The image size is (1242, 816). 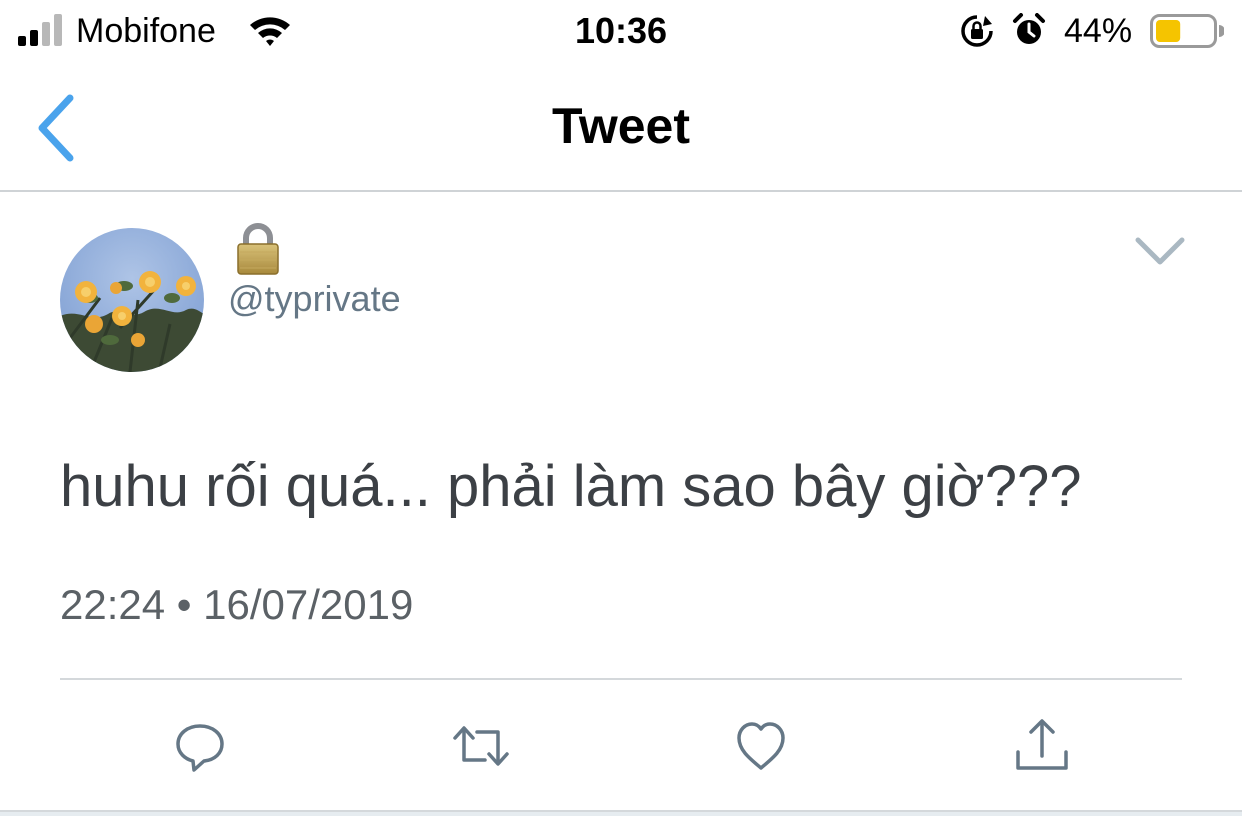 I want to click on avatar, so click(x=132, y=300).